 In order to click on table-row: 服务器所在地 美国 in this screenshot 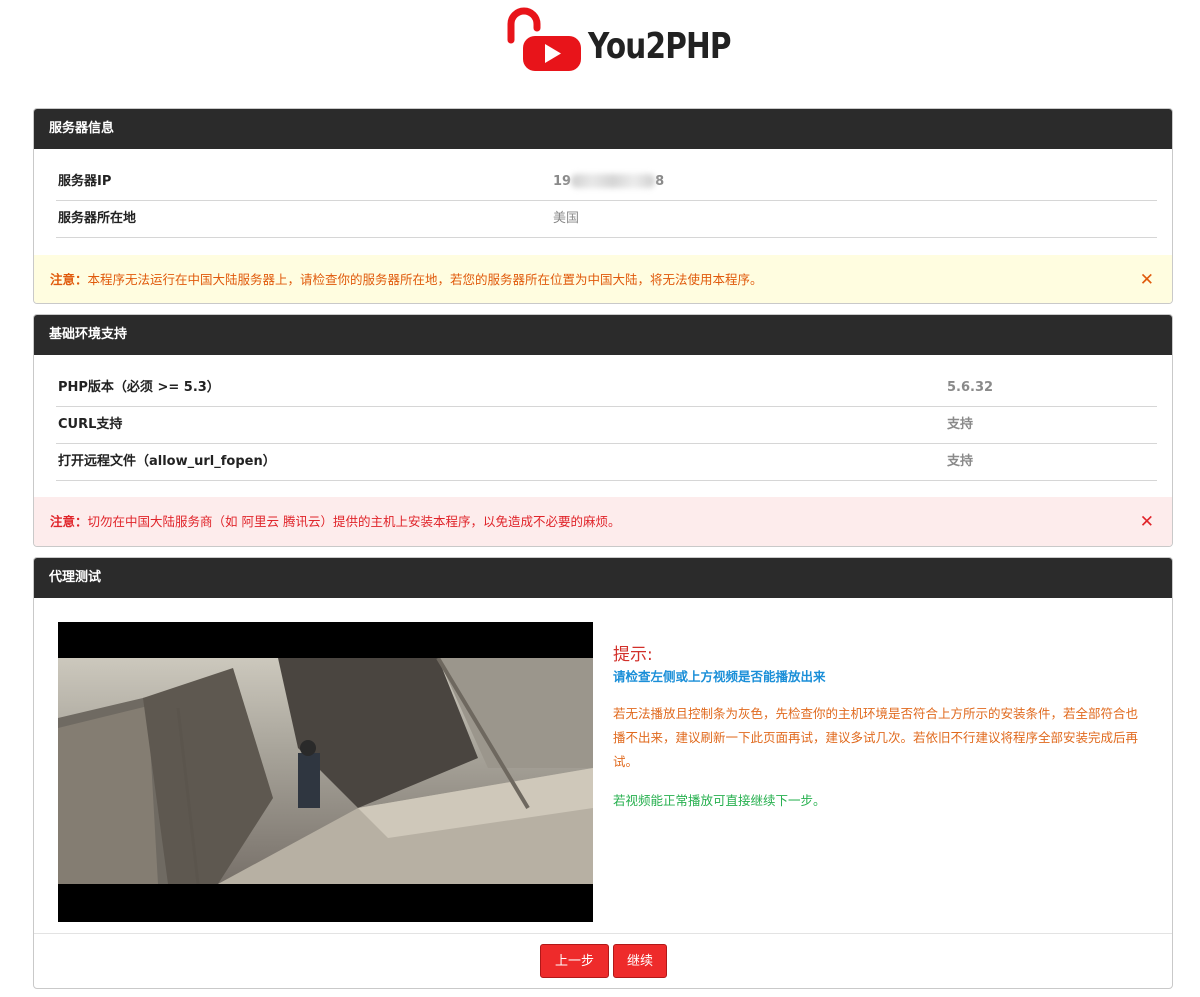, I will do `click(606, 219)`.